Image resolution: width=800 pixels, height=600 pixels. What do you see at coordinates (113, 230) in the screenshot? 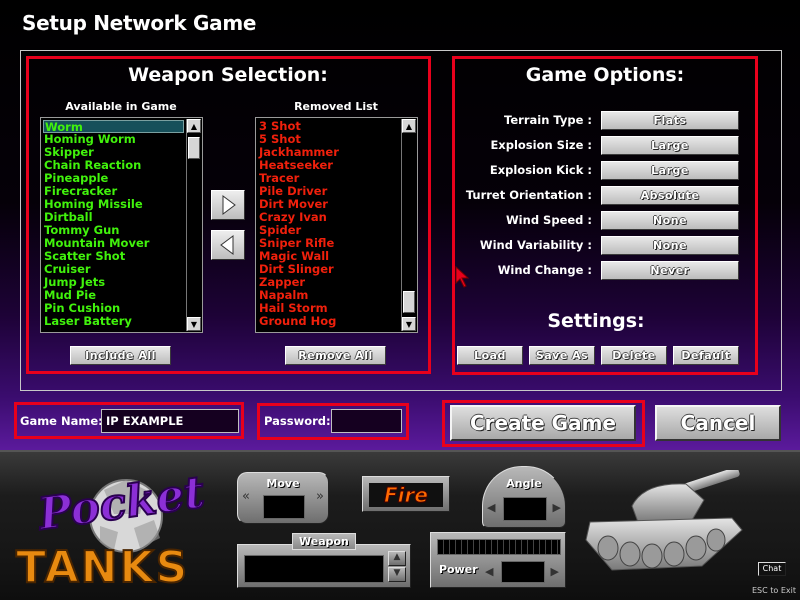
I see `list-item: Tommy Gun` at bounding box center [113, 230].